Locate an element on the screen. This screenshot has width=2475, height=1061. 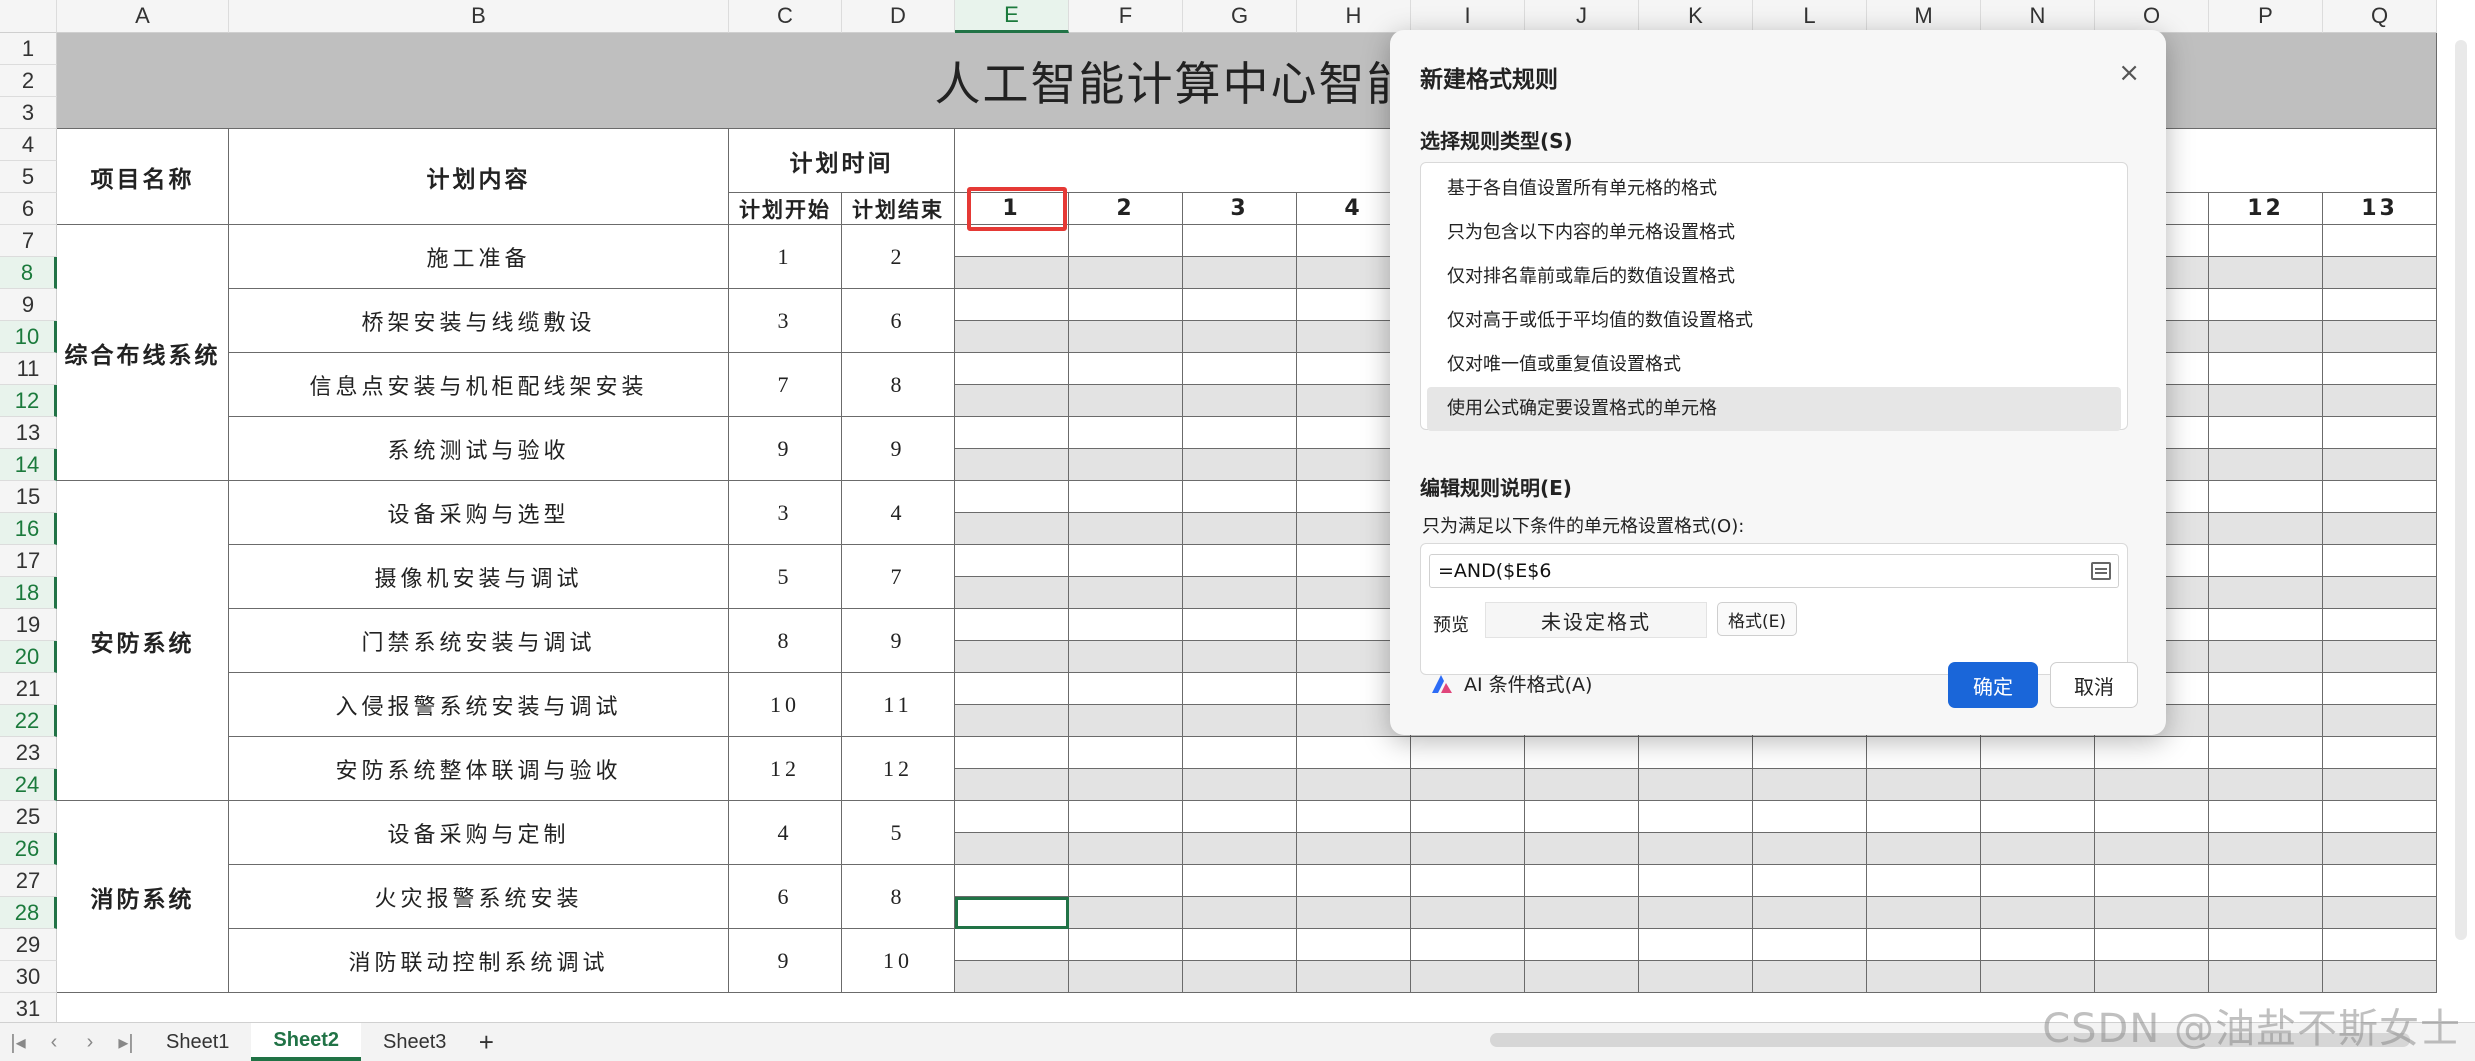
task-name: 设备采购与定制 is located at coordinates (479, 833).